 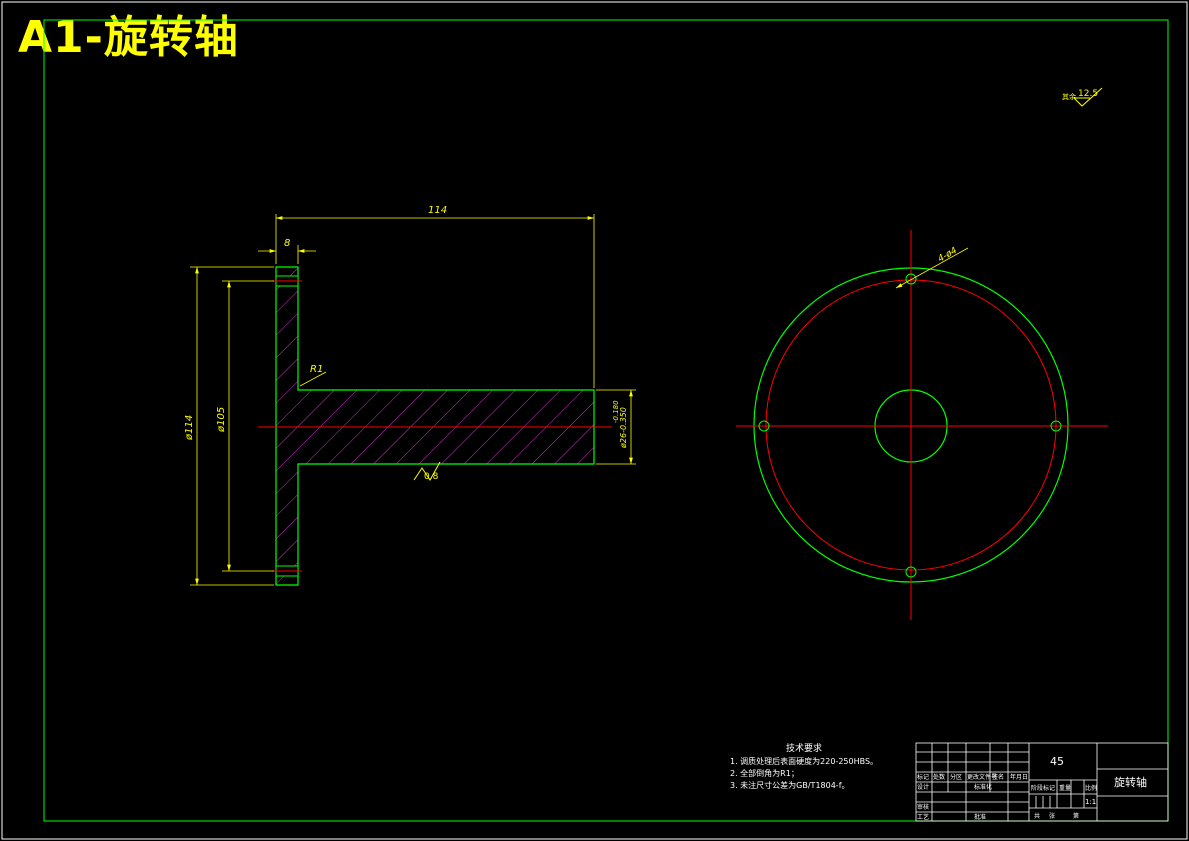 I want to click on tb-part-name: 旋转轴, so click(x=1130, y=782).